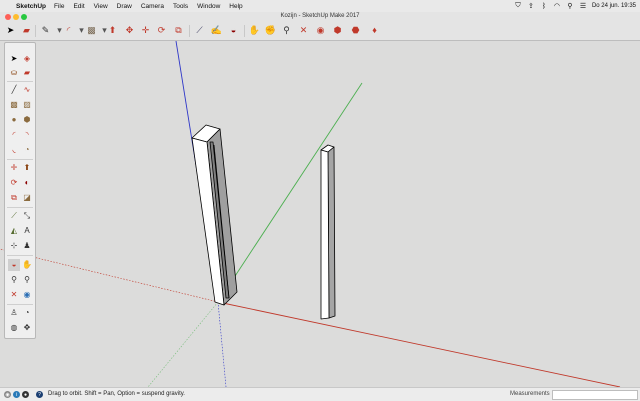  I want to click on menu-view: View, so click(101, 6).